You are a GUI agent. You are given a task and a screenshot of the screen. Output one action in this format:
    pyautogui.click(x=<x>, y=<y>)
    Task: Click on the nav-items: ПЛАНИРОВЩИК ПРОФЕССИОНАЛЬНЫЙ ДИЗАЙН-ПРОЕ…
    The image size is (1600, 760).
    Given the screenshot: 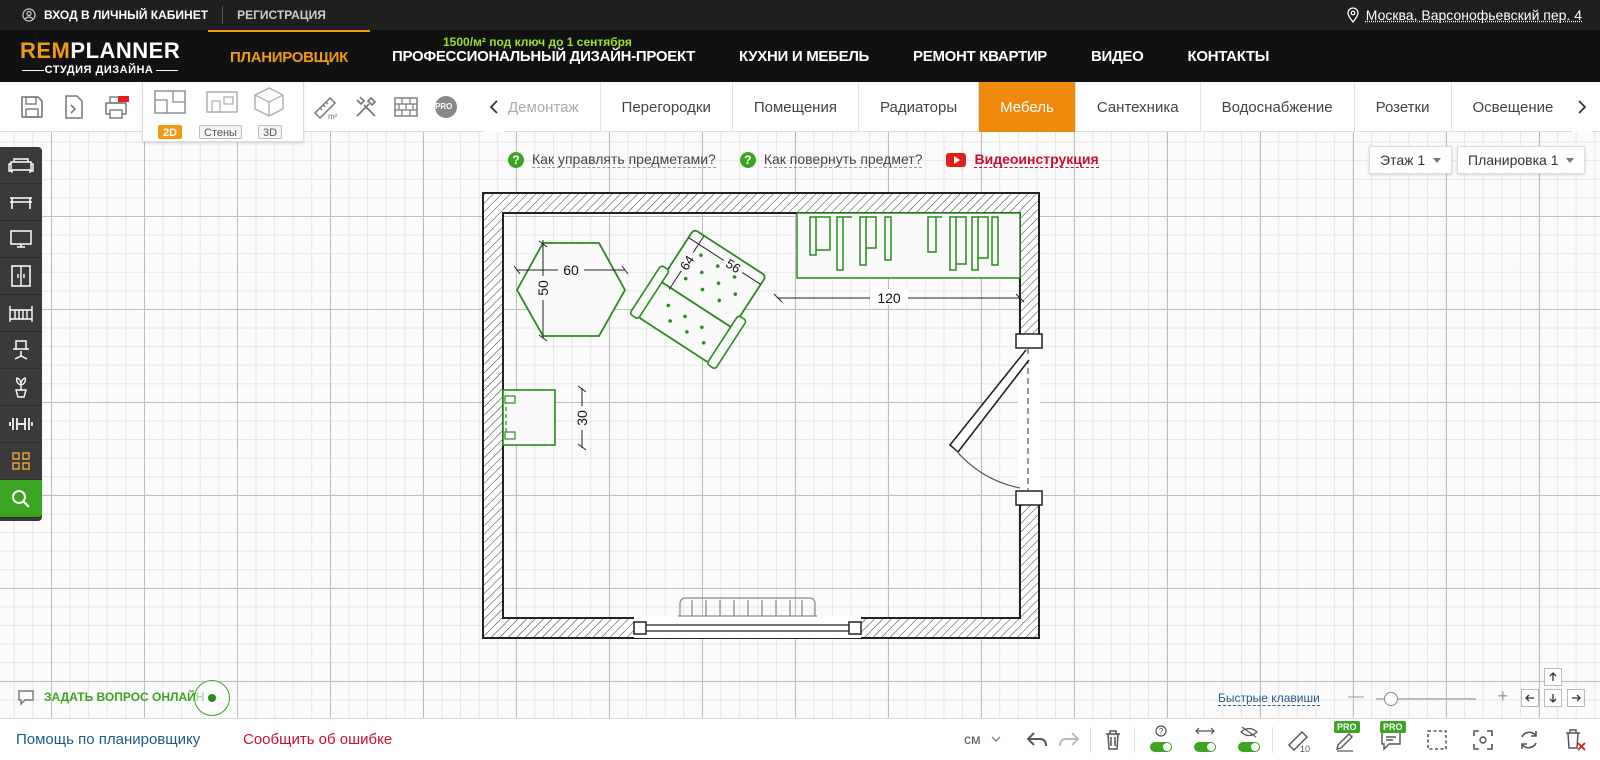 What is the action you would take?
    pyautogui.click(x=749, y=56)
    